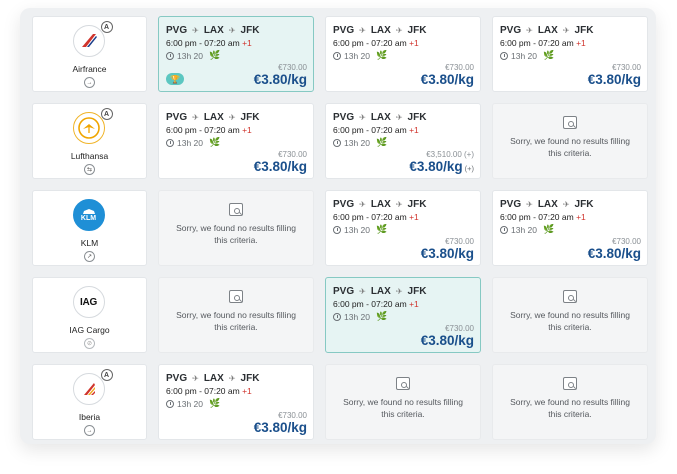 Image resolution: width=677 pixels, height=474 pixels. What do you see at coordinates (88, 215) in the screenshot?
I see `klm-logo: KLM` at bounding box center [88, 215].